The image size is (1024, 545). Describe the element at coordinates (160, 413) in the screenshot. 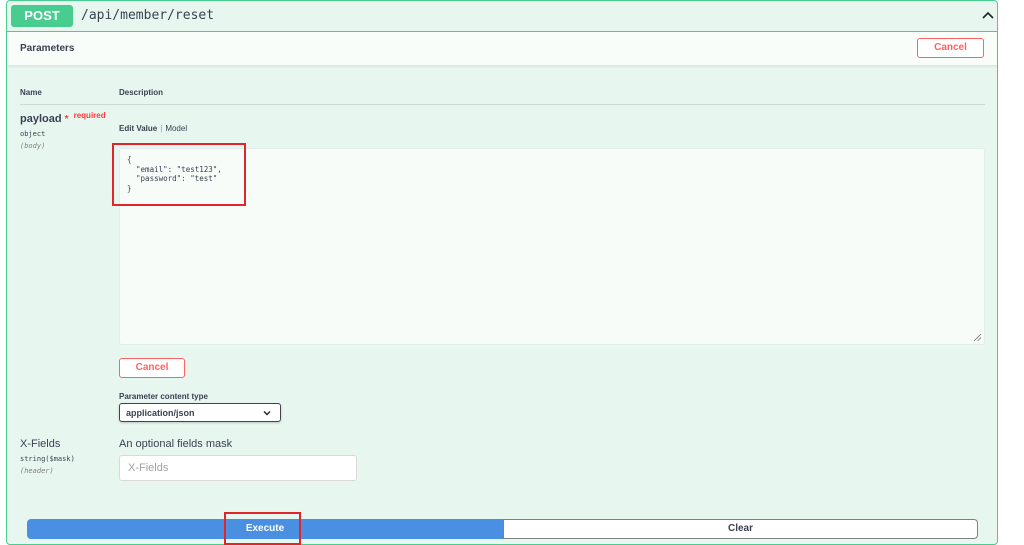

I see `content-type-value: application/json` at that location.